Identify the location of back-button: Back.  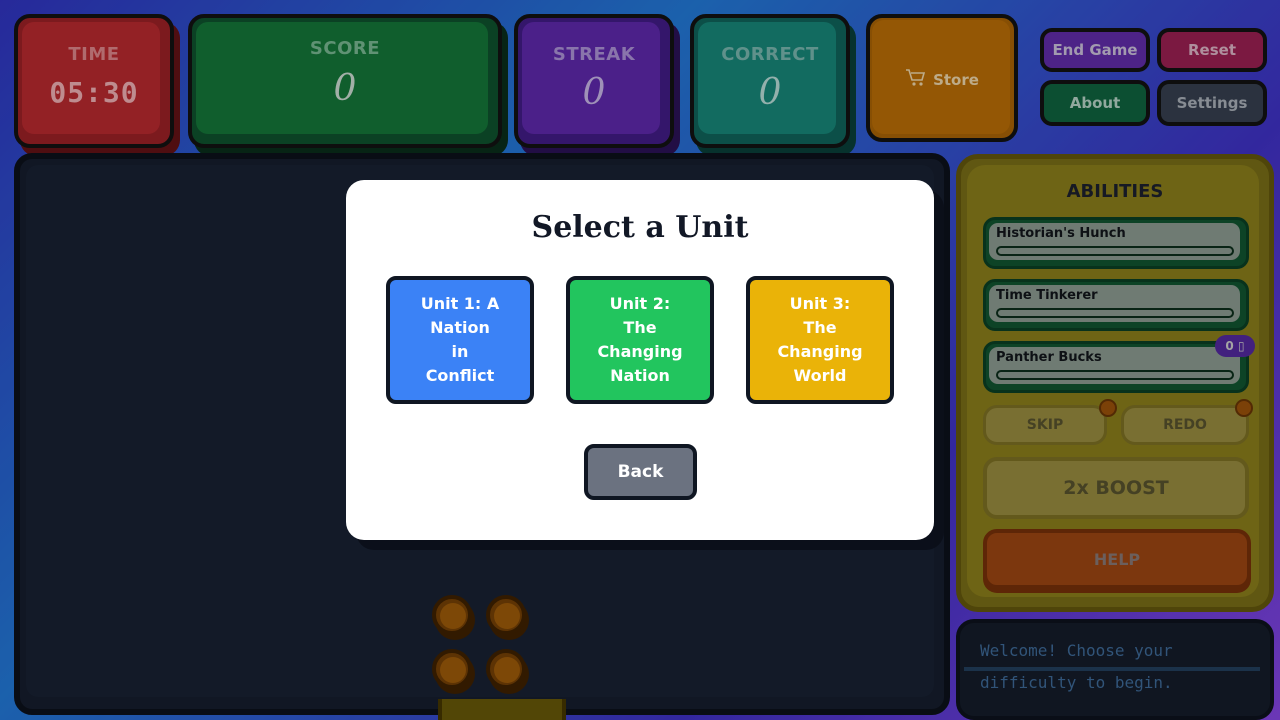
(640, 472).